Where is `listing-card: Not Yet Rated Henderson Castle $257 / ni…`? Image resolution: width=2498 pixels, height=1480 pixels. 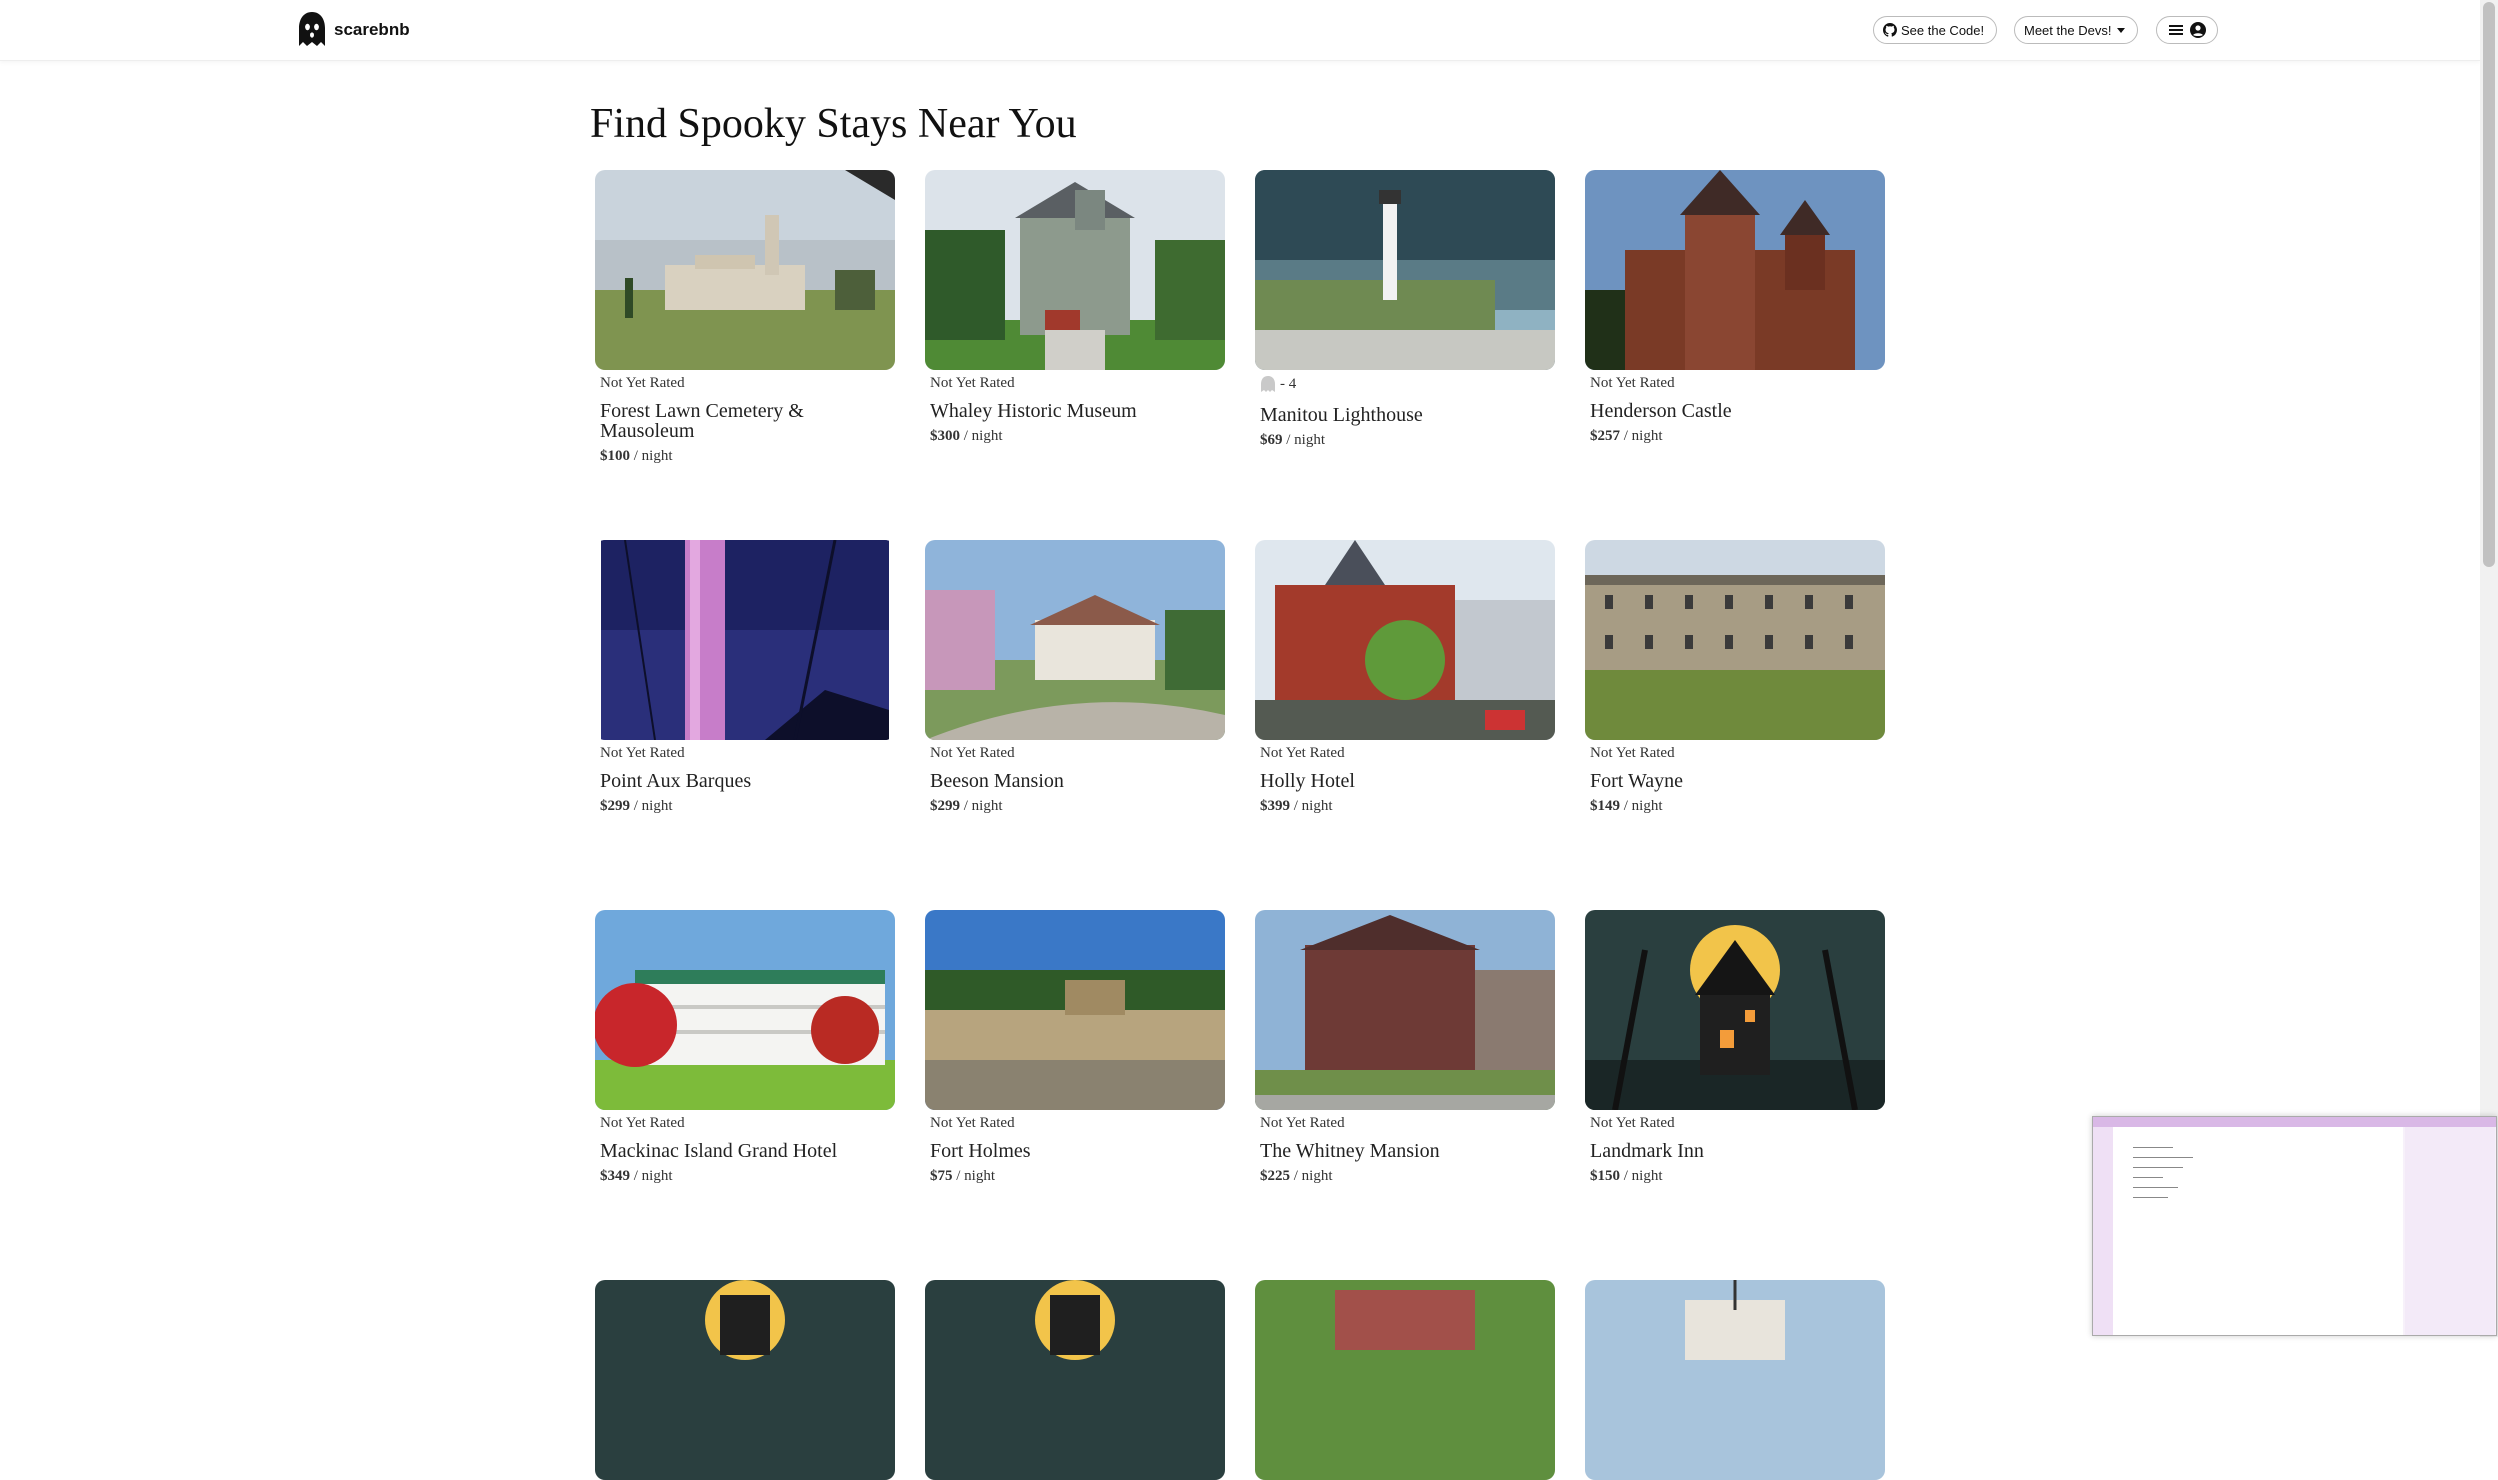
listing-card: Not Yet Rated Henderson Castle $257 / ni… is located at coordinates (1735, 307).